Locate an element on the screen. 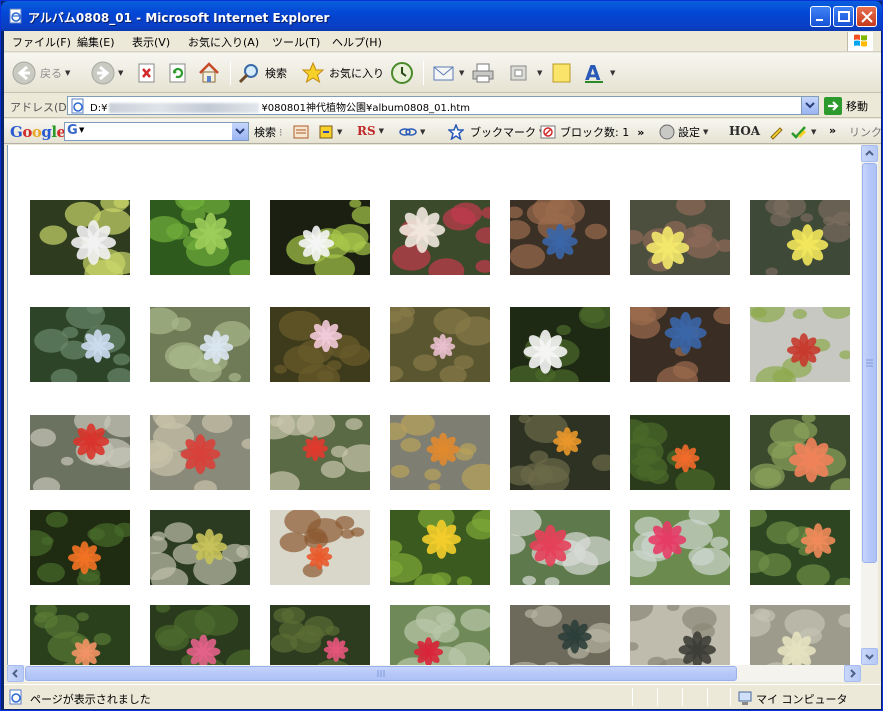 The height and width of the screenshot is (711, 883). menu-help: ヘルプ(H) is located at coordinates (357, 42).